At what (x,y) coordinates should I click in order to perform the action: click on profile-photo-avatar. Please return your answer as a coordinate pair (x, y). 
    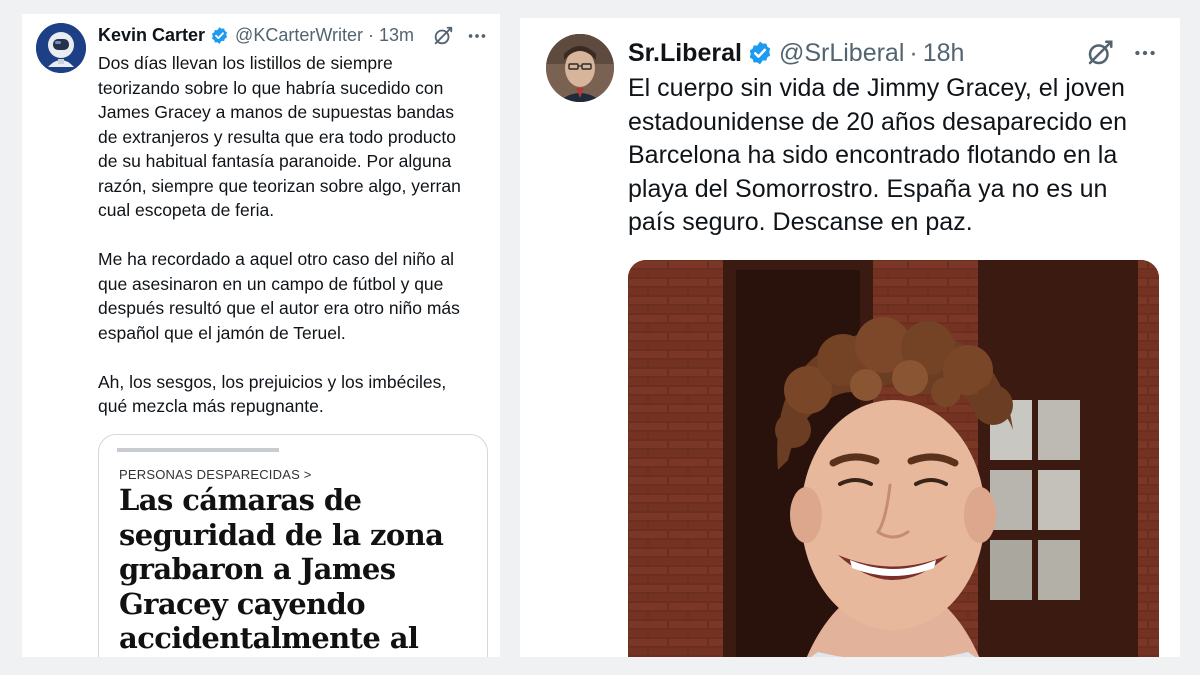
    Looking at the image, I should click on (580, 68).